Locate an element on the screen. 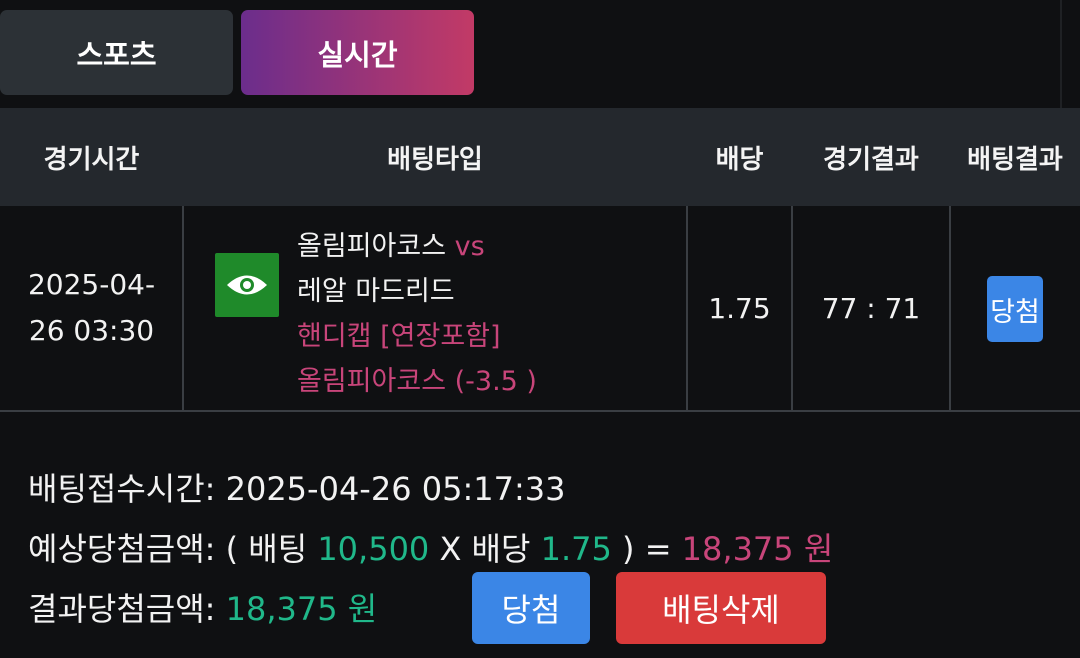 This screenshot has width=1080, height=658. match-date-line: 2025-04- is located at coordinates (91, 284).